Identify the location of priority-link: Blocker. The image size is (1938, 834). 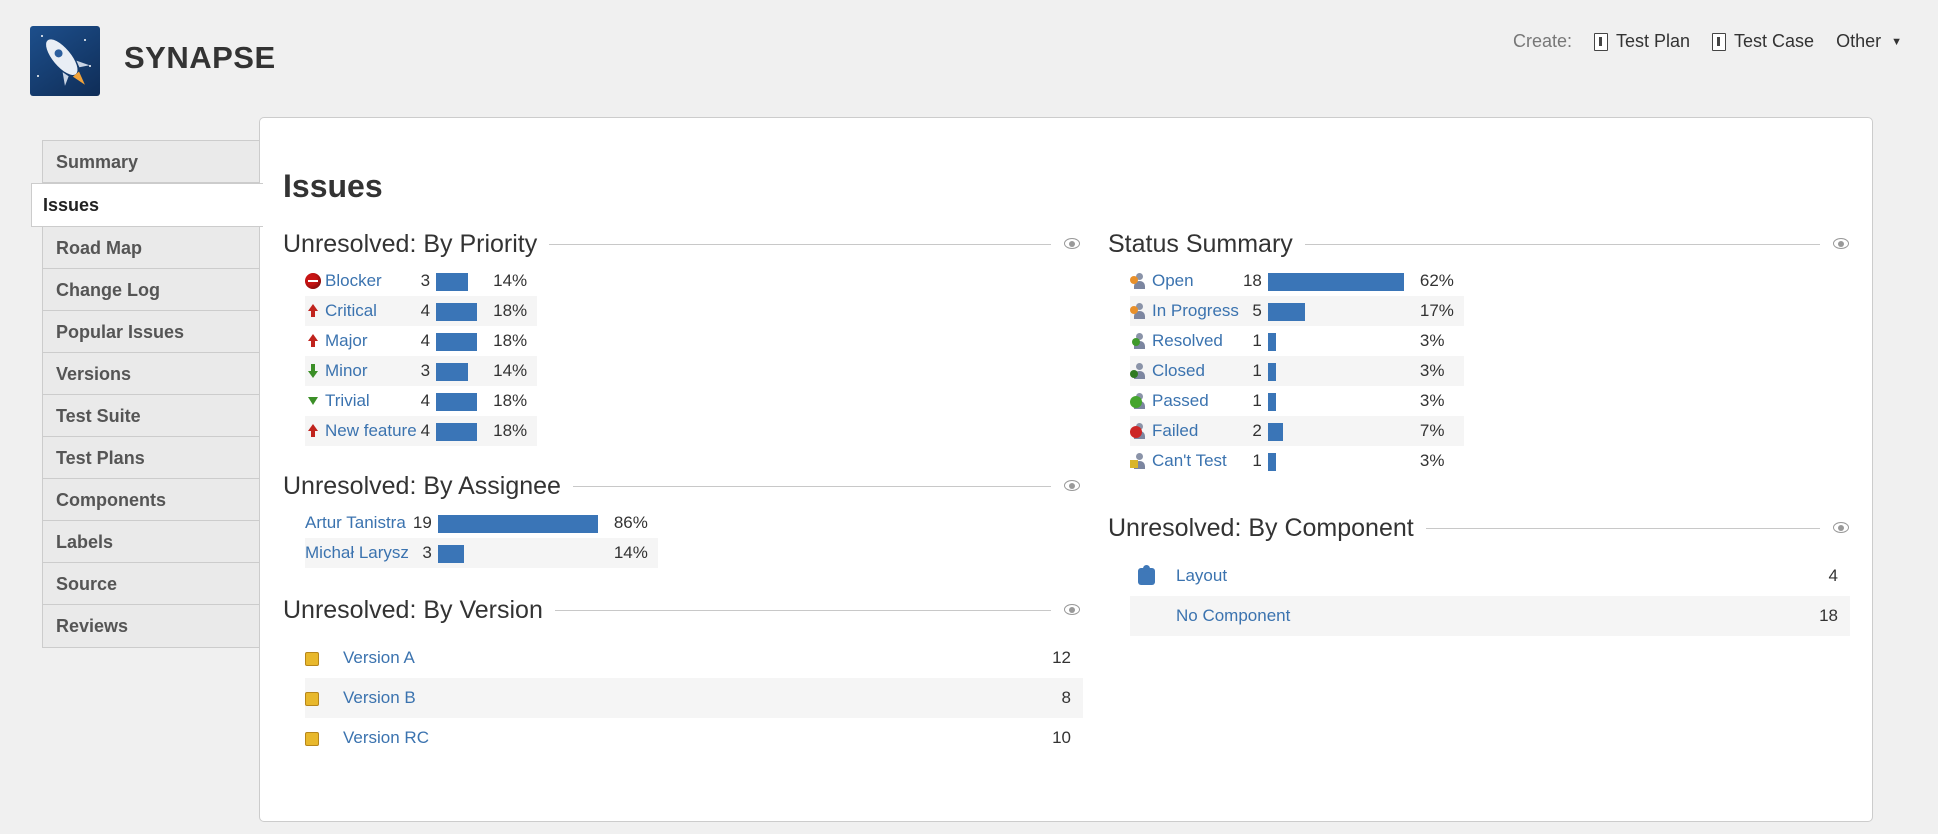
(353, 281).